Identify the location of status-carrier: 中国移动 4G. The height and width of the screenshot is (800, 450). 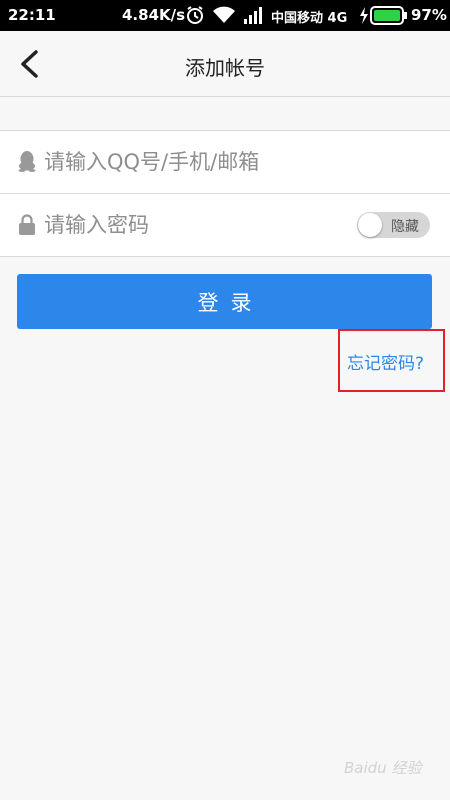
(309, 18).